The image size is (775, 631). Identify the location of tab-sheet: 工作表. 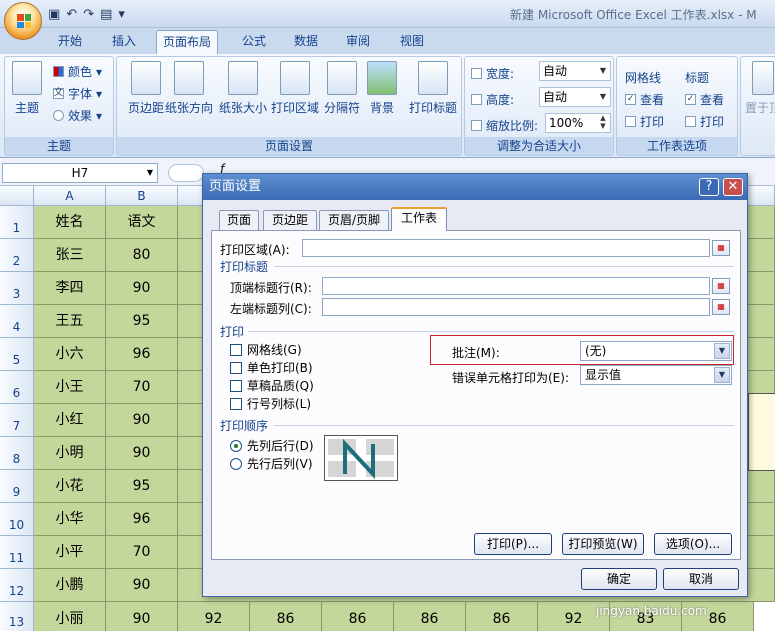
(419, 219).